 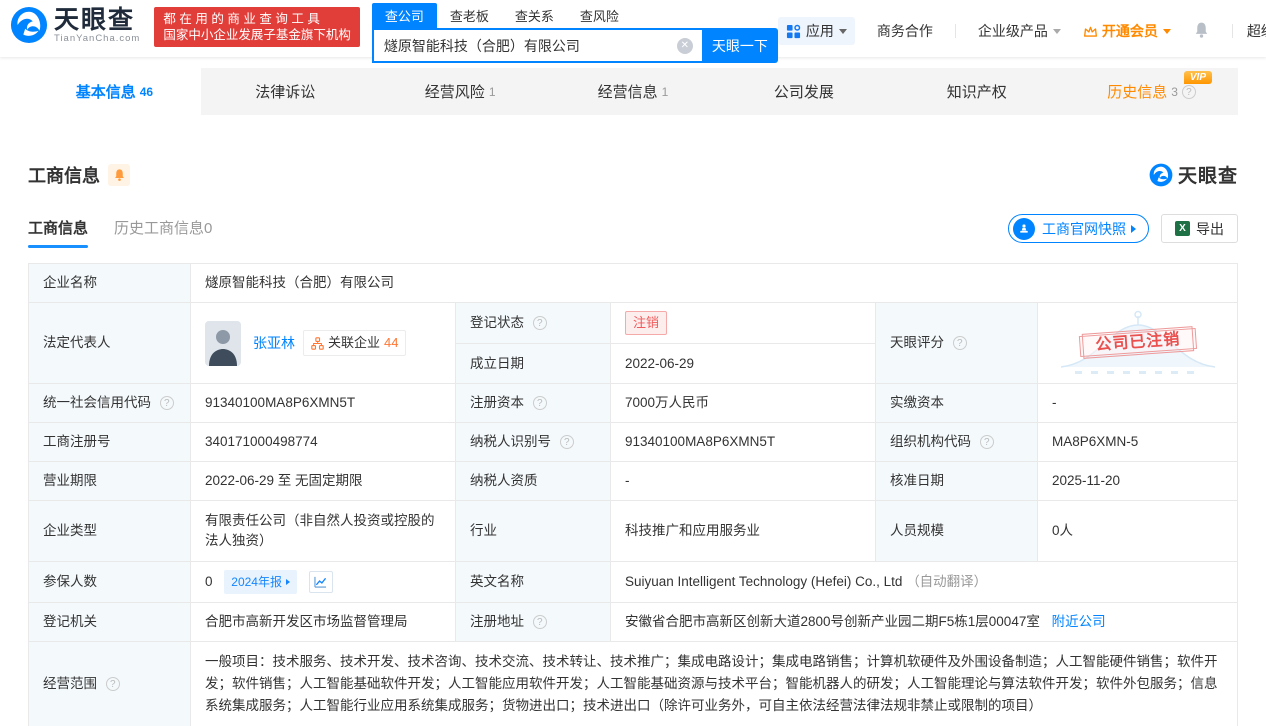 What do you see at coordinates (287, 91) in the screenshot?
I see `tab-legal-litigation: 法律诉讼` at bounding box center [287, 91].